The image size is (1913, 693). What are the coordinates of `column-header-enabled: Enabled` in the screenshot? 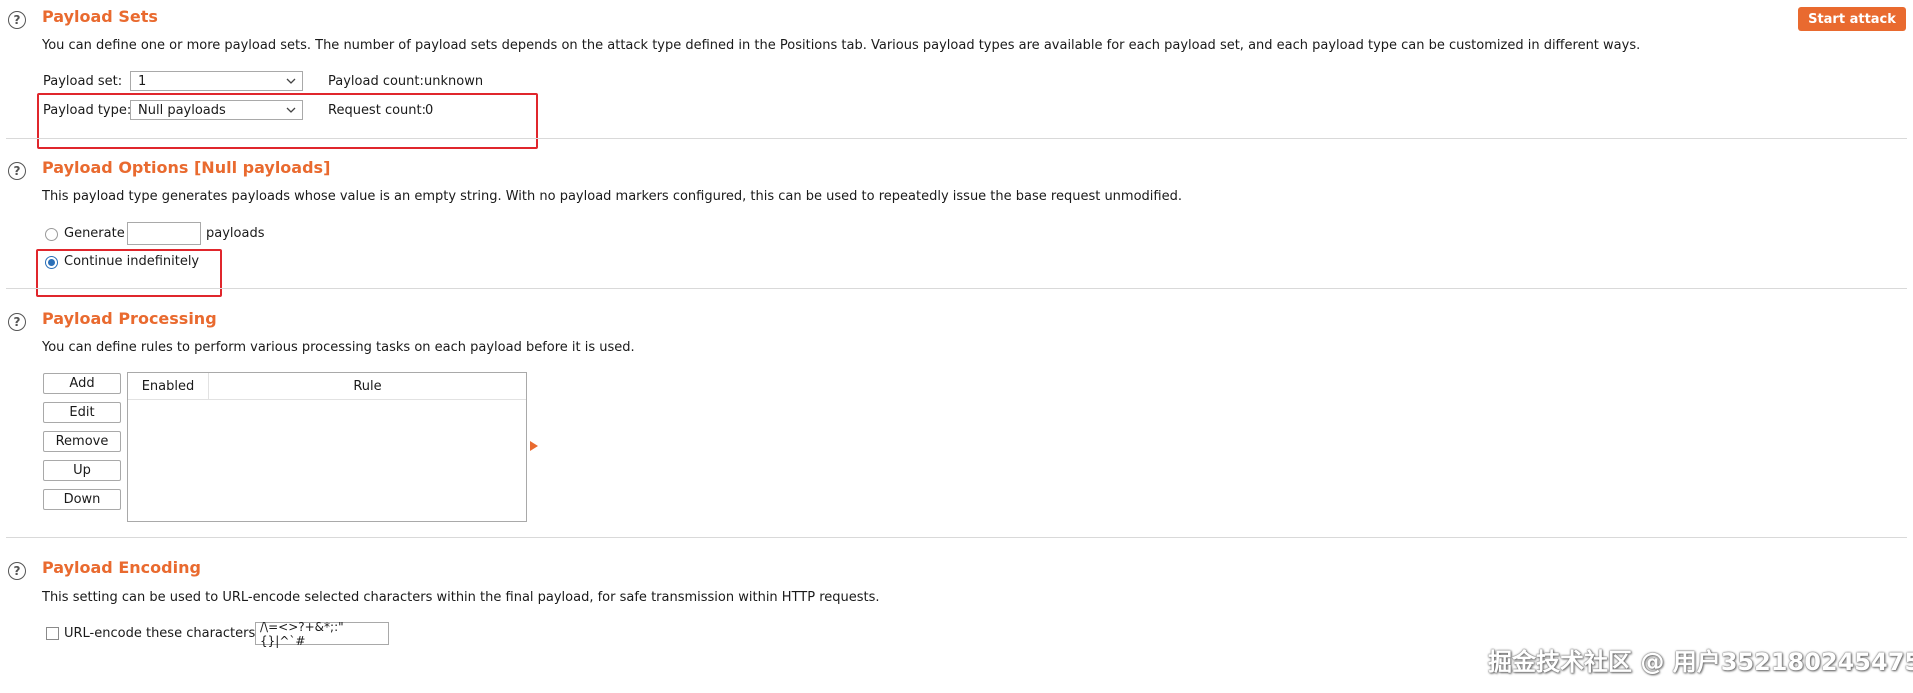 It's located at (168, 386).